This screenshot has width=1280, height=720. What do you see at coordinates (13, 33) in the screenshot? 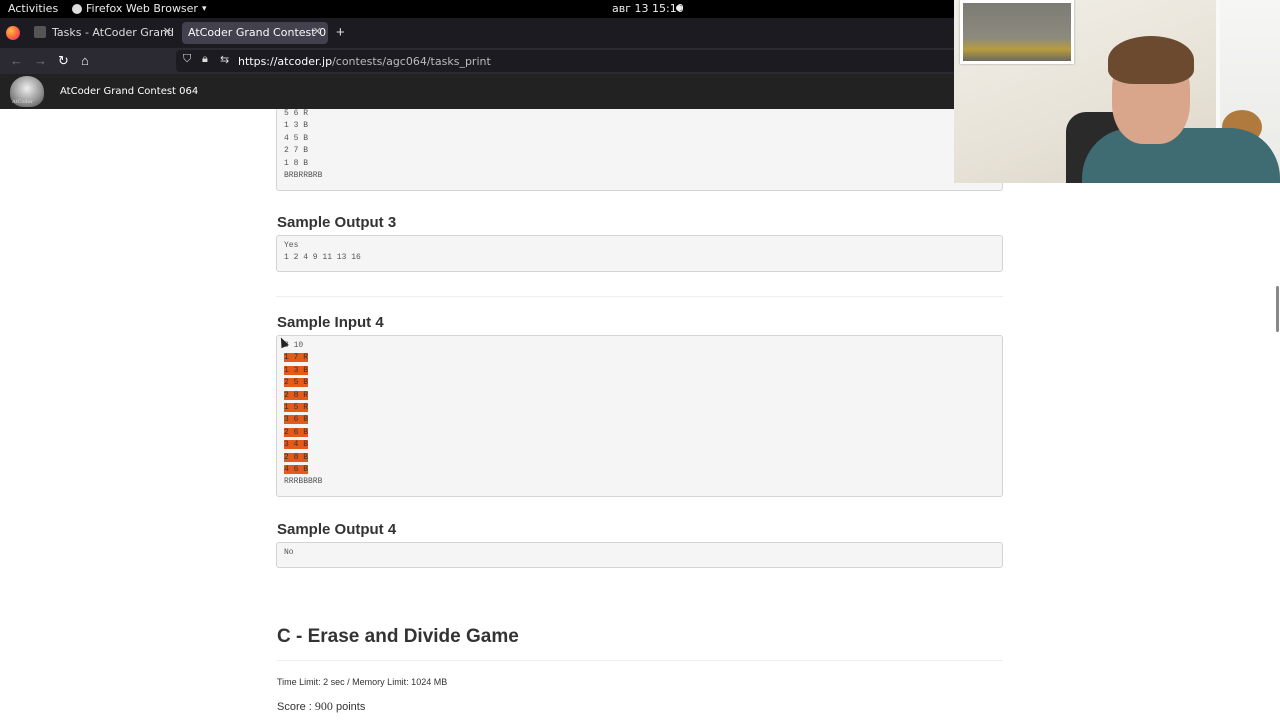
I see `firefox-view-icon` at bounding box center [13, 33].